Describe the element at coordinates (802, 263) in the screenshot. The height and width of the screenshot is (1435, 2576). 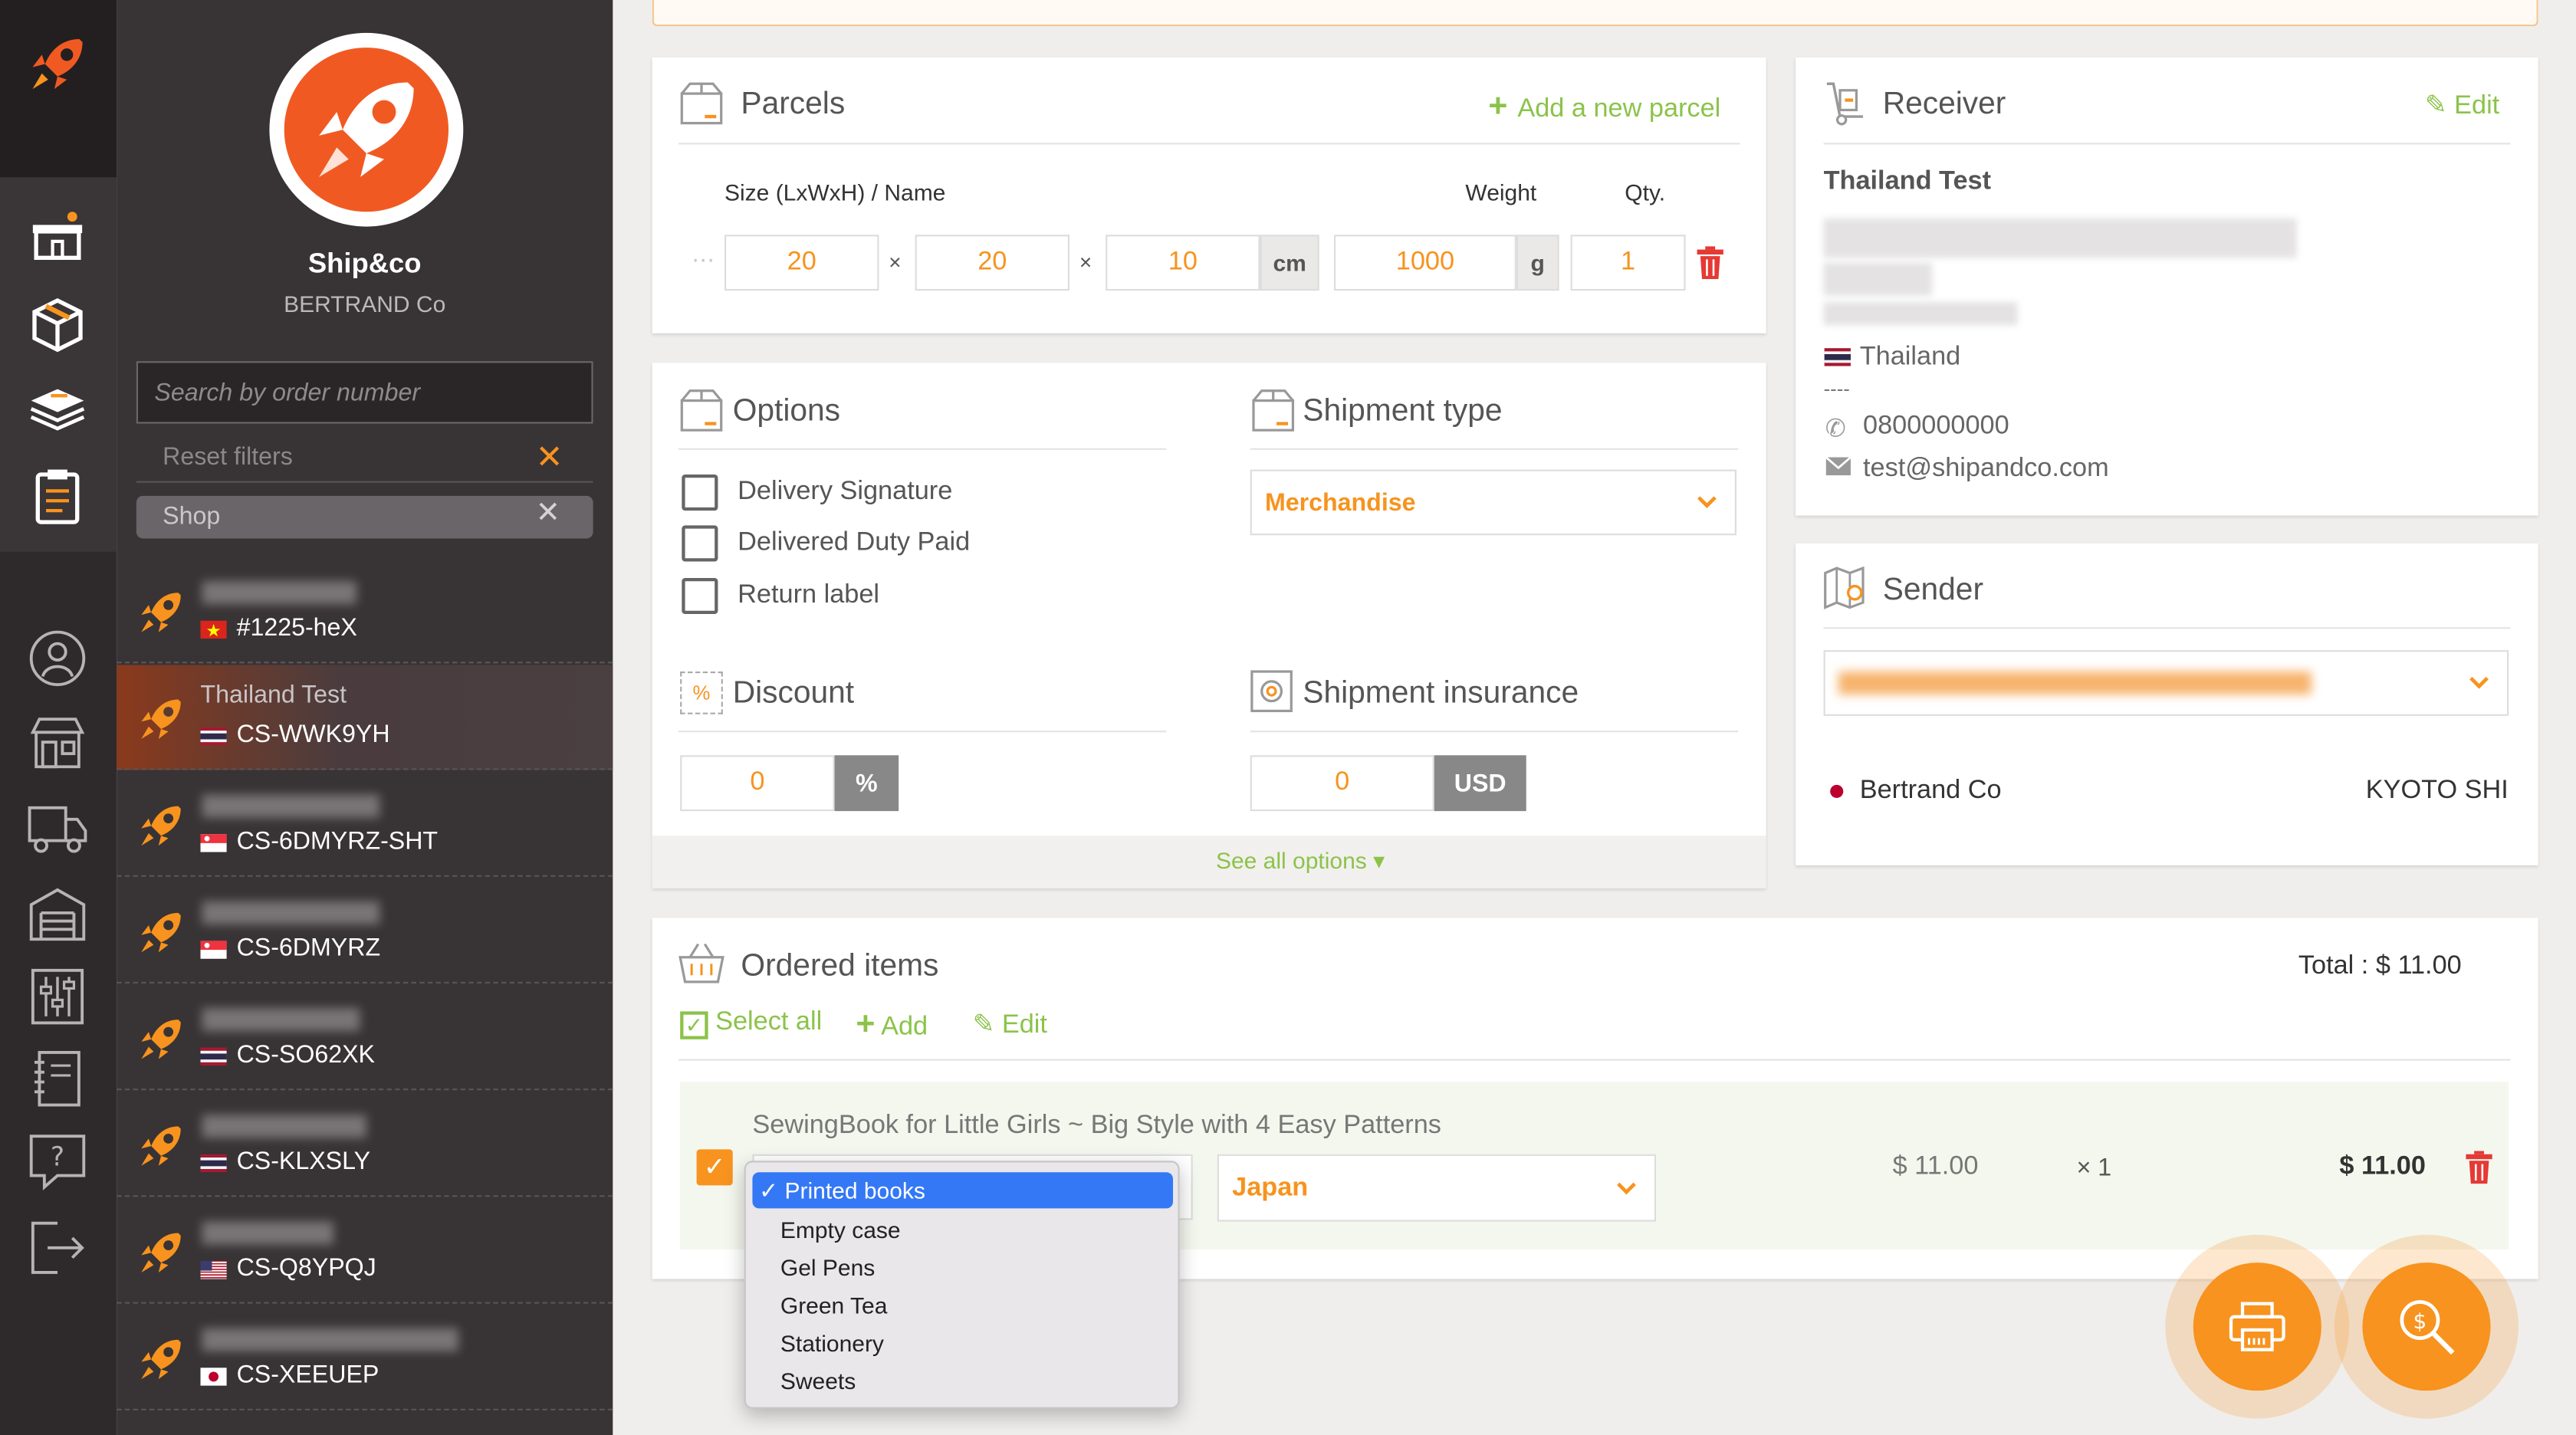
I see `parcel-length-input: 20` at that location.